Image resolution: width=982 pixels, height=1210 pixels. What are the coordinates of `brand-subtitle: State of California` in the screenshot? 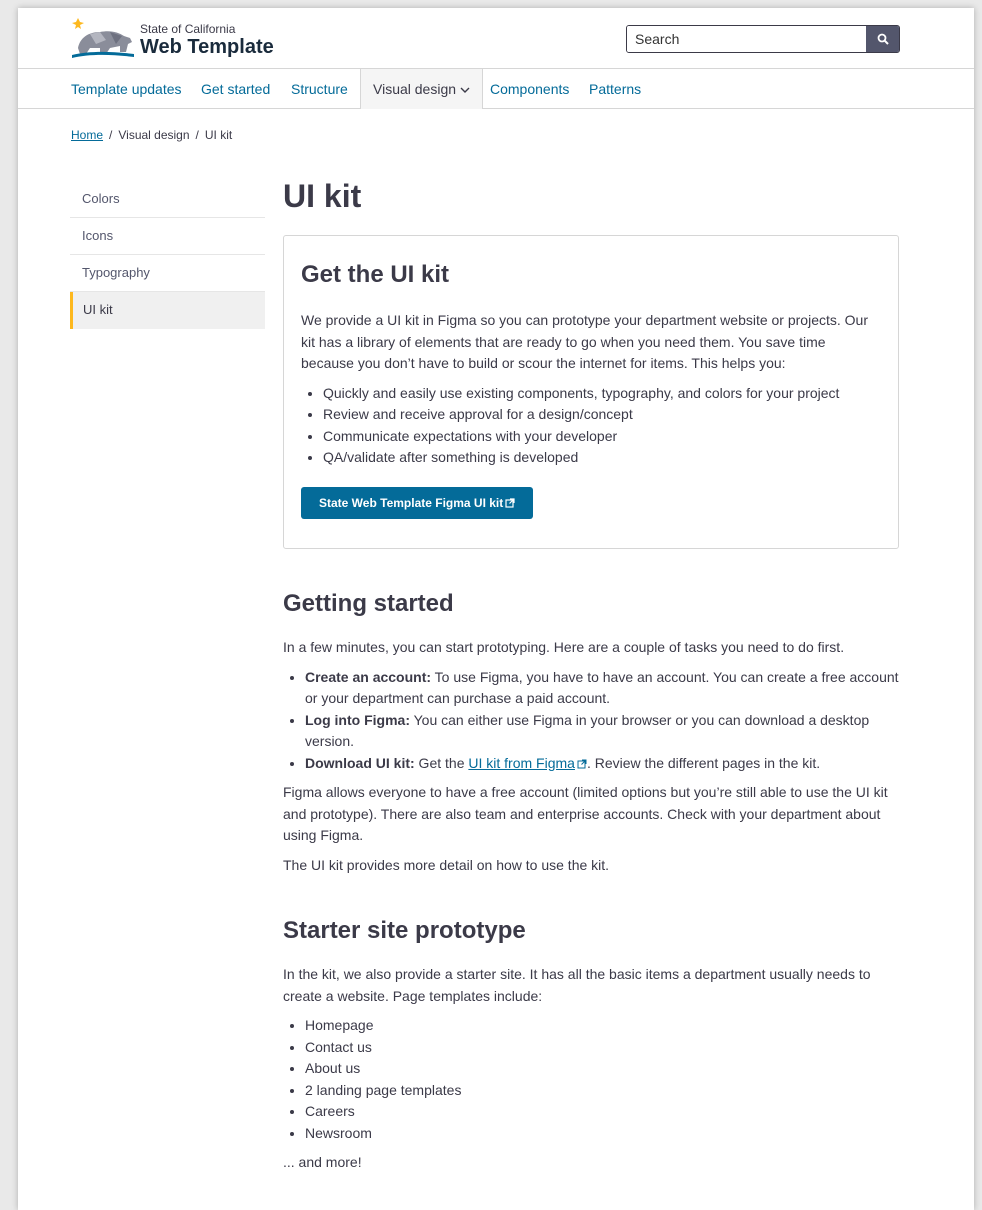 It's located at (188, 29).